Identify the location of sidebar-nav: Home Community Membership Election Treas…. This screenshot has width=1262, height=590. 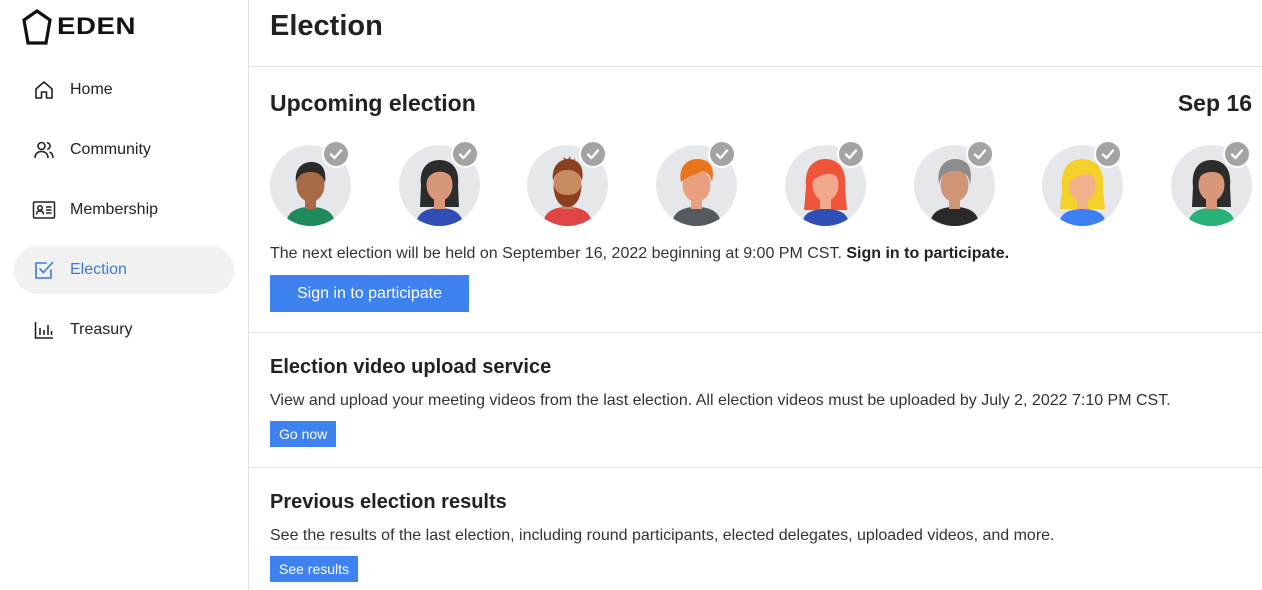
(124, 216).